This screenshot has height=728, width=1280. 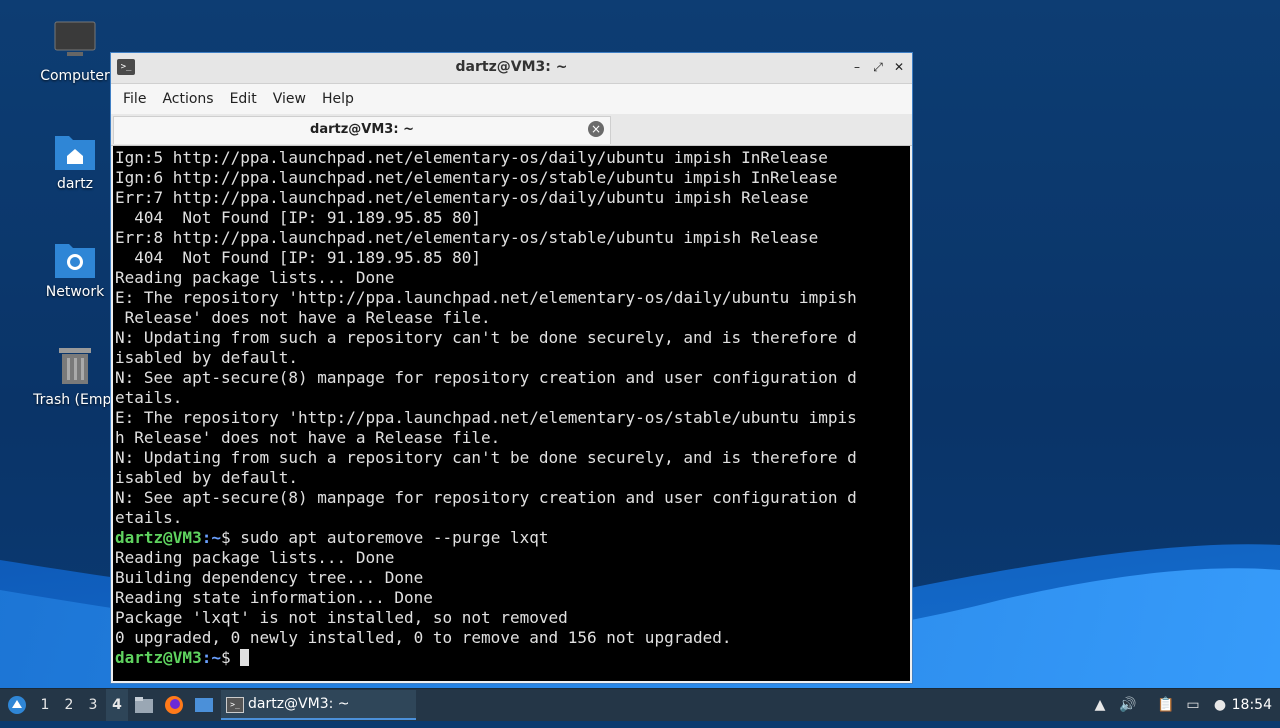 What do you see at coordinates (640, 704) in the screenshot?
I see `taskbar: 1 2 3 4 >_ dartz@VM3: ~ ▲ 🔊 📋 ▭ ● 18:54` at bounding box center [640, 704].